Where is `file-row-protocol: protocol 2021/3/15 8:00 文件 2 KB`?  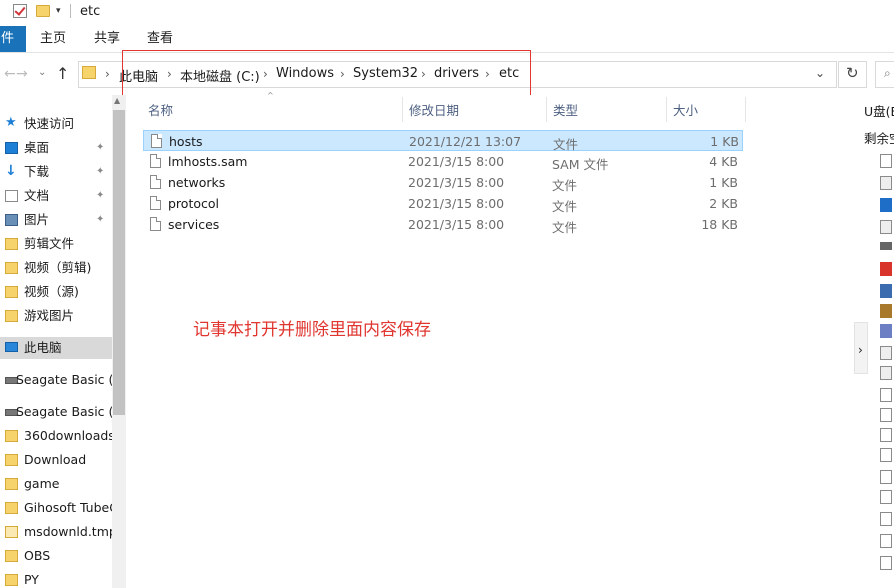 file-row-protocol: protocol 2021/3/15 8:00 文件 2 KB is located at coordinates (443, 203).